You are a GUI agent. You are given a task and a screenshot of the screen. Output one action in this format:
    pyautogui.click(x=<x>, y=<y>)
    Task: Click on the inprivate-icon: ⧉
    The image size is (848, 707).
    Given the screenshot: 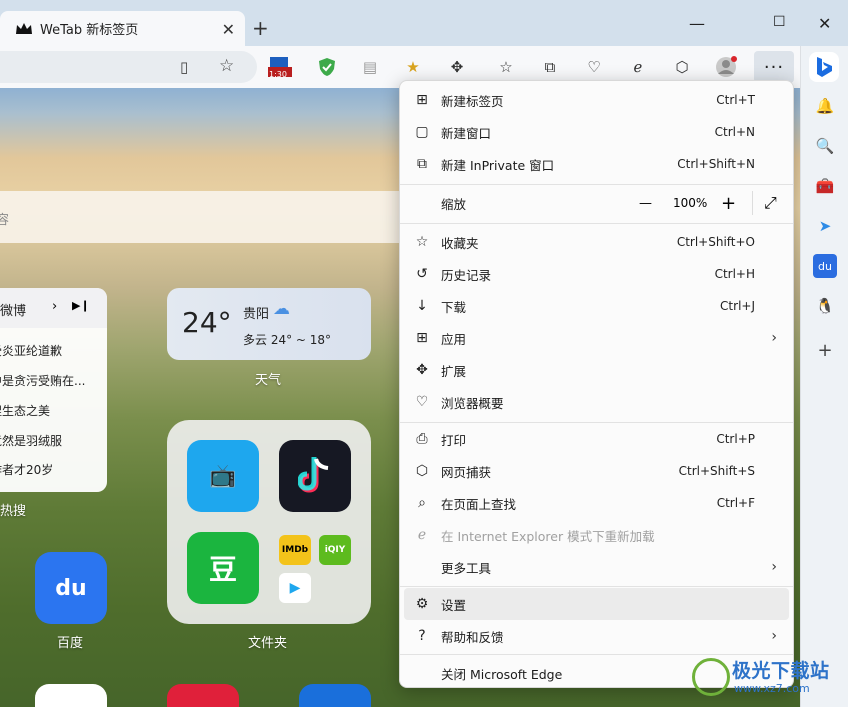 What is the action you would take?
    pyautogui.click(x=422, y=164)
    